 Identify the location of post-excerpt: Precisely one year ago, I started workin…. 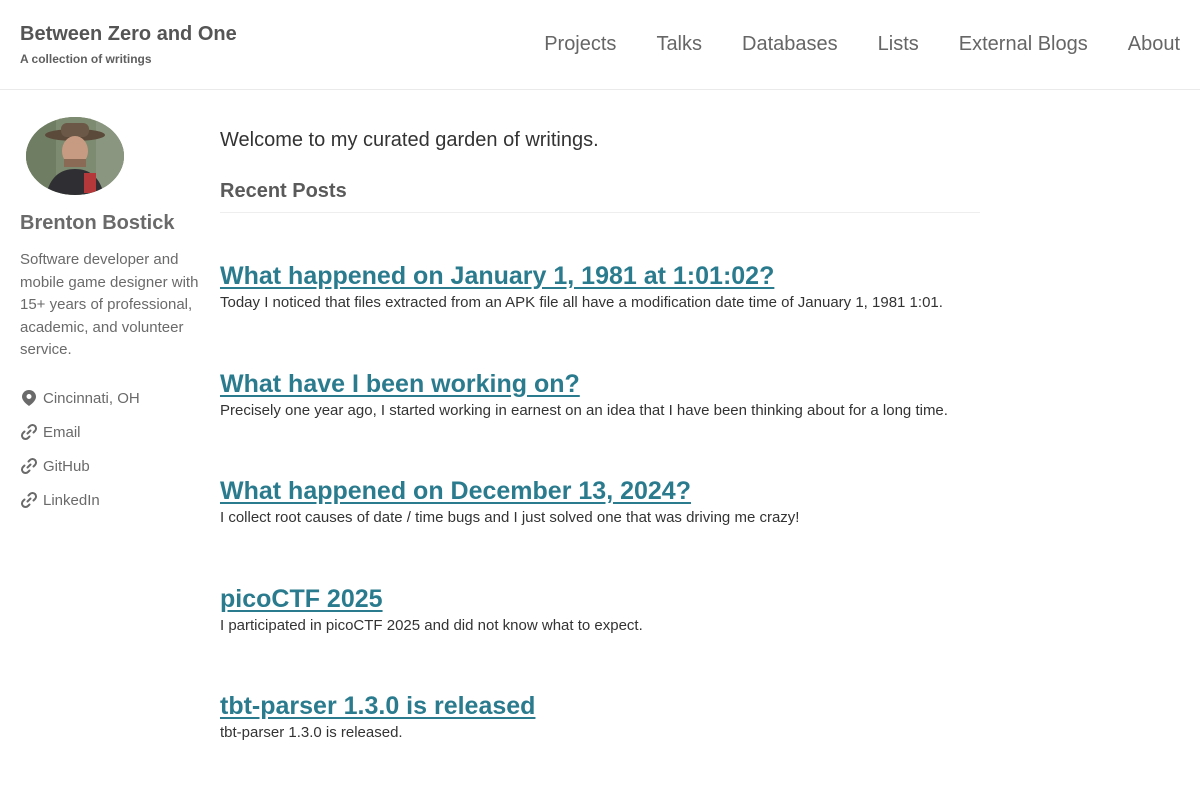
(584, 410).